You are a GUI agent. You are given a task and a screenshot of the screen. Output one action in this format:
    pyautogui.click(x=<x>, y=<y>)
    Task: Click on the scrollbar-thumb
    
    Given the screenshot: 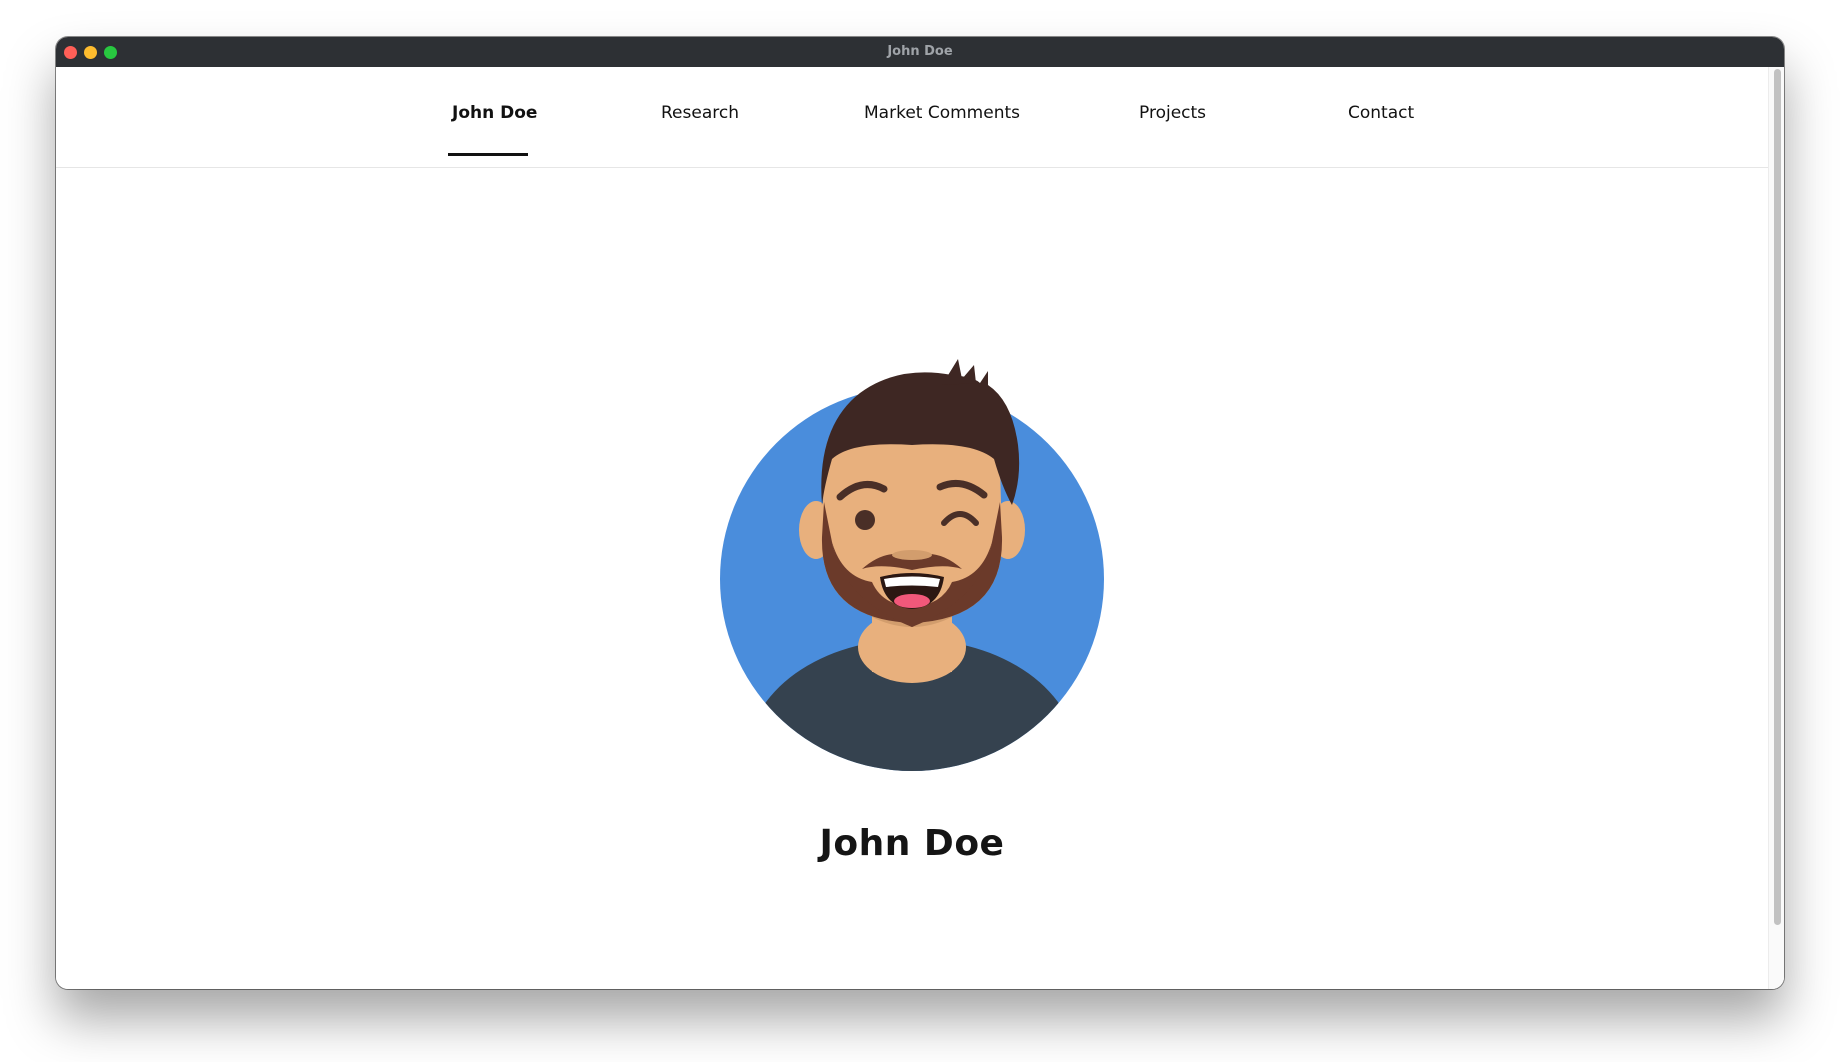 What is the action you would take?
    pyautogui.click(x=1777, y=497)
    